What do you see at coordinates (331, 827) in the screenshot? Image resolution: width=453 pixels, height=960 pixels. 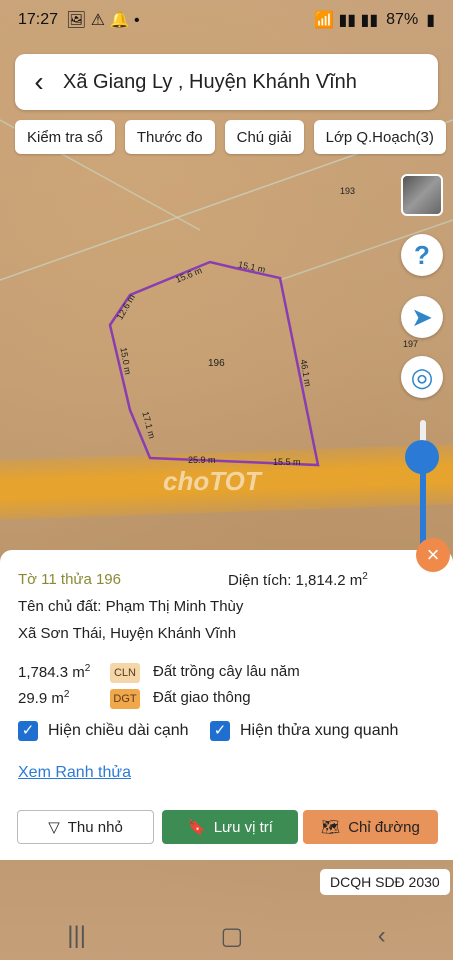 I see `map-icon: 🗺` at bounding box center [331, 827].